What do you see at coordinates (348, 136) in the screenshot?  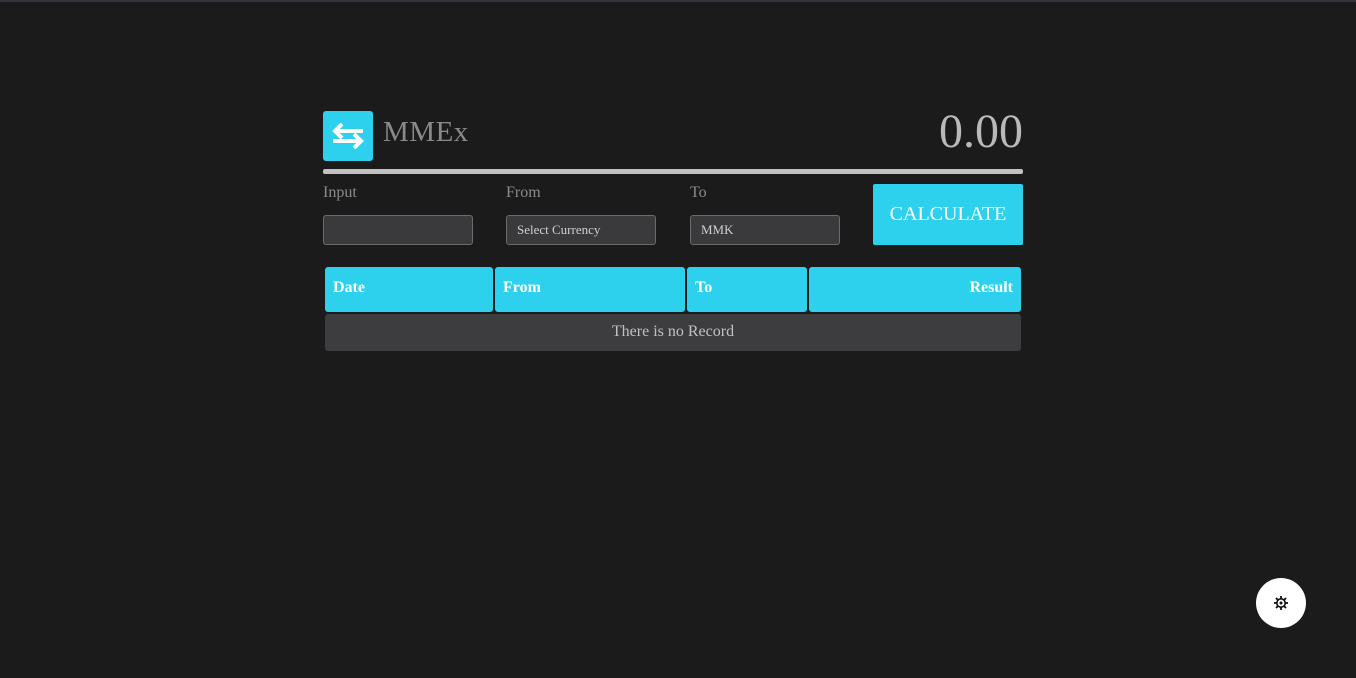 I see `swap-arrows-icon` at bounding box center [348, 136].